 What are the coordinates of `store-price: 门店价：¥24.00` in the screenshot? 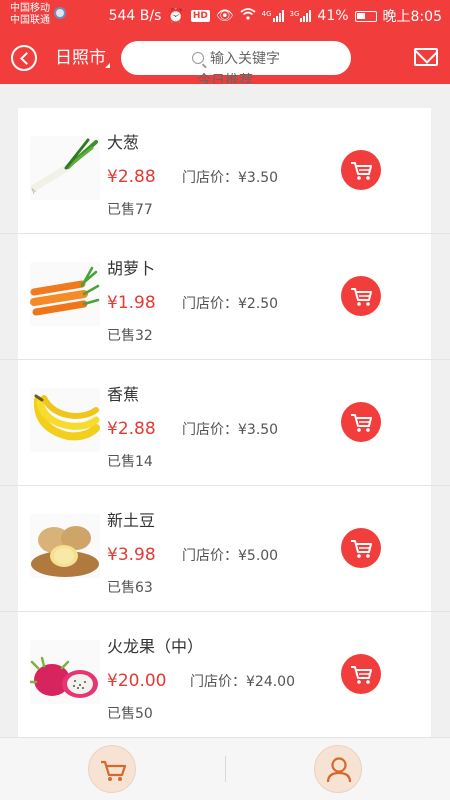 It's located at (242, 682).